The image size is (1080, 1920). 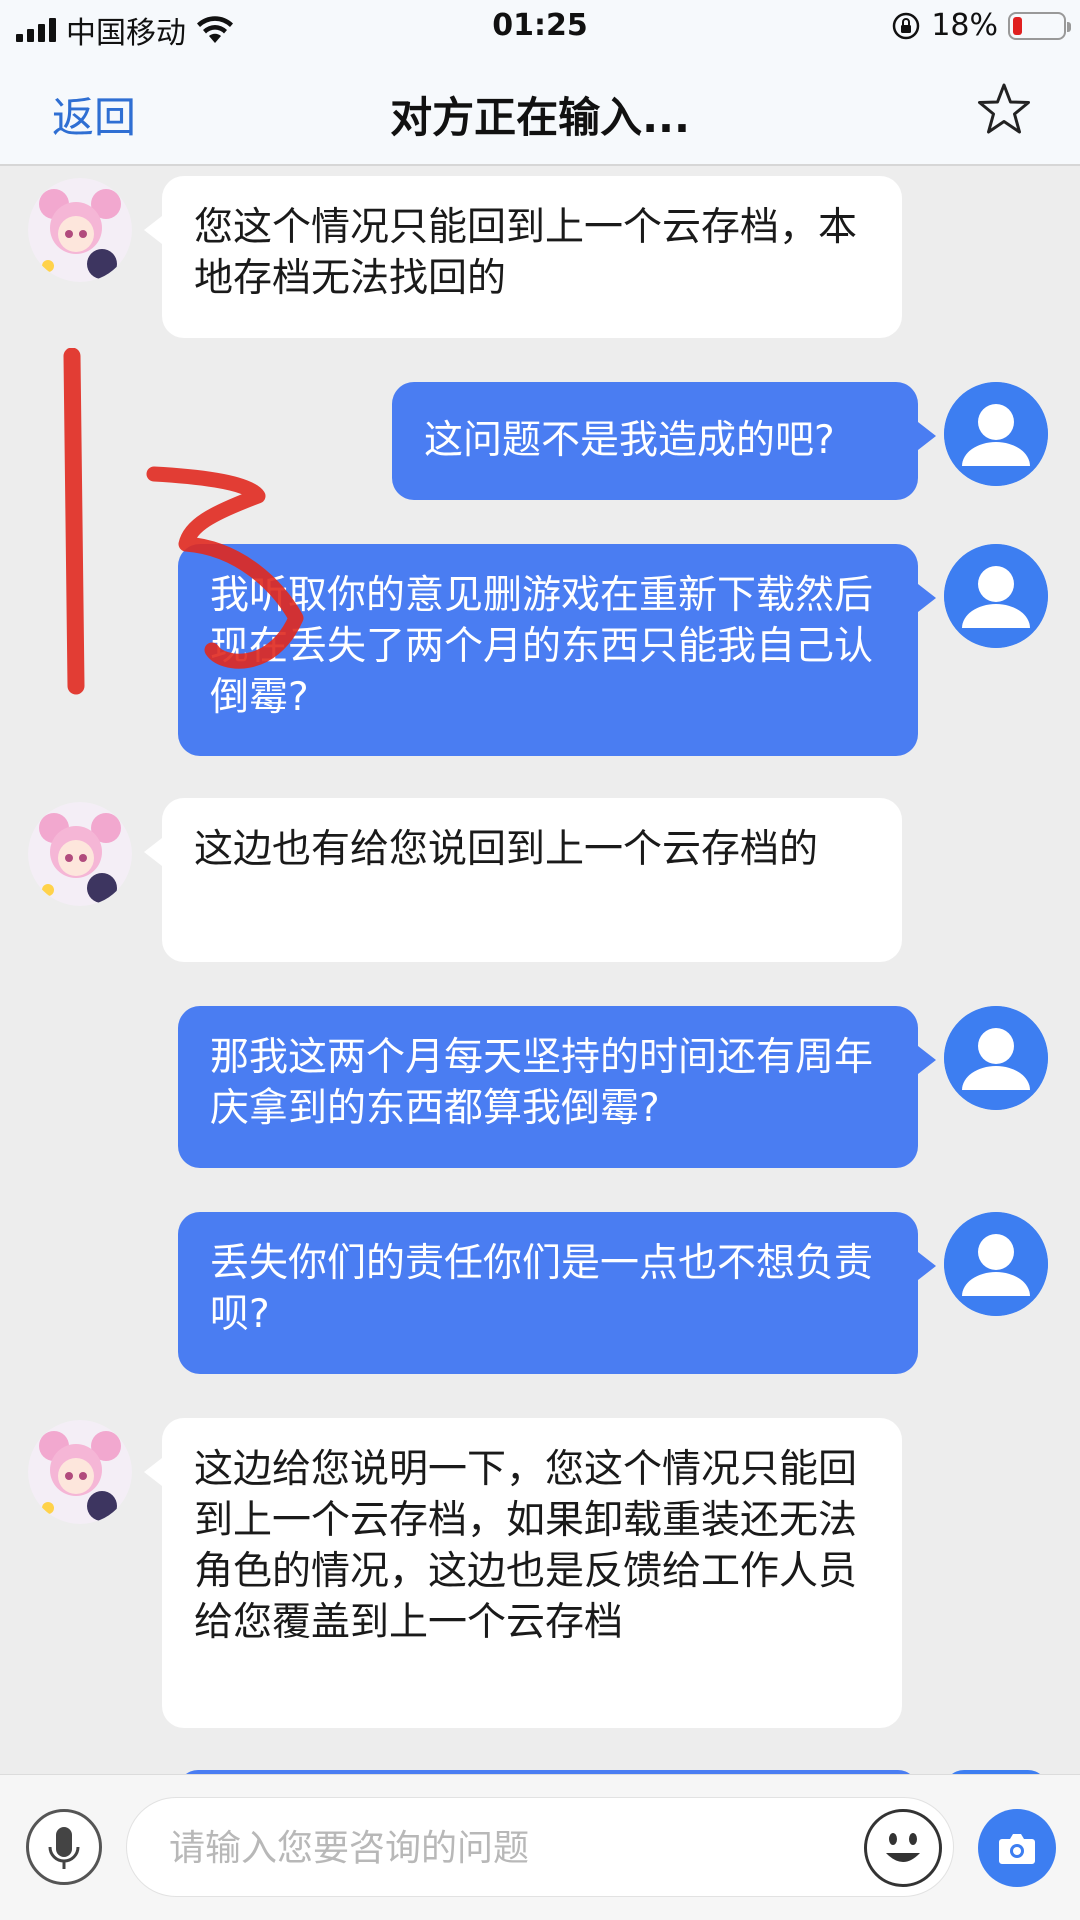 I want to click on status-right: 18%, so click(x=981, y=25).